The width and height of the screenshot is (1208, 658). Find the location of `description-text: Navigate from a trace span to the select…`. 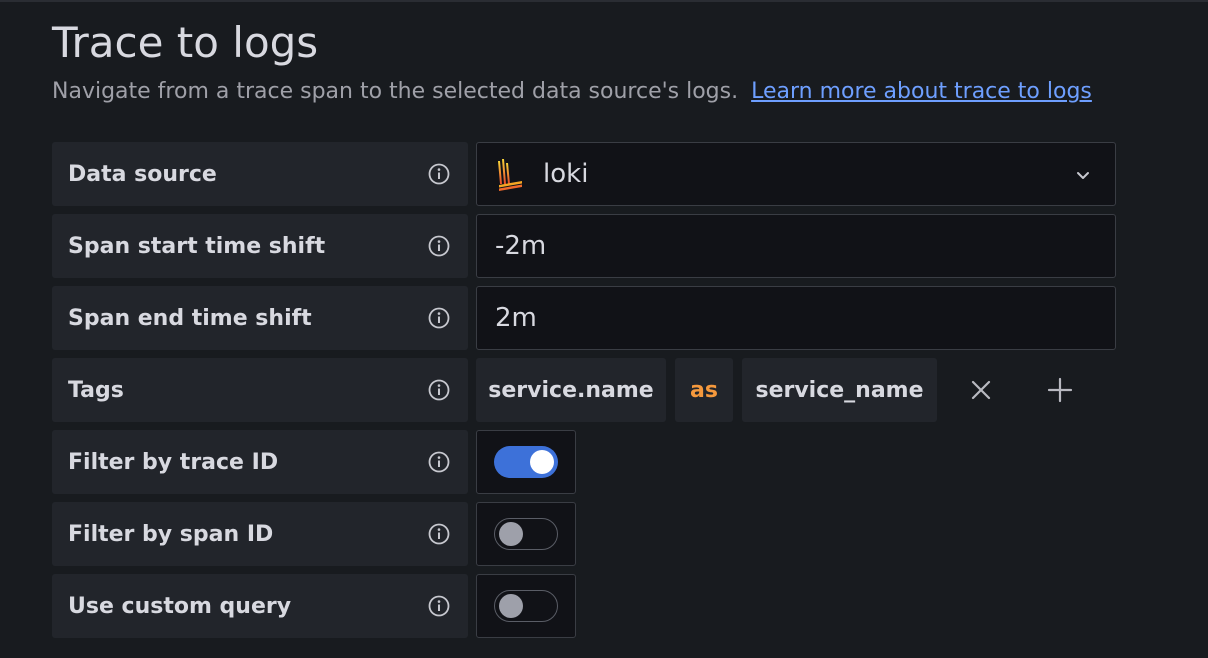

description-text: Navigate from a trace span to the select… is located at coordinates (395, 91).